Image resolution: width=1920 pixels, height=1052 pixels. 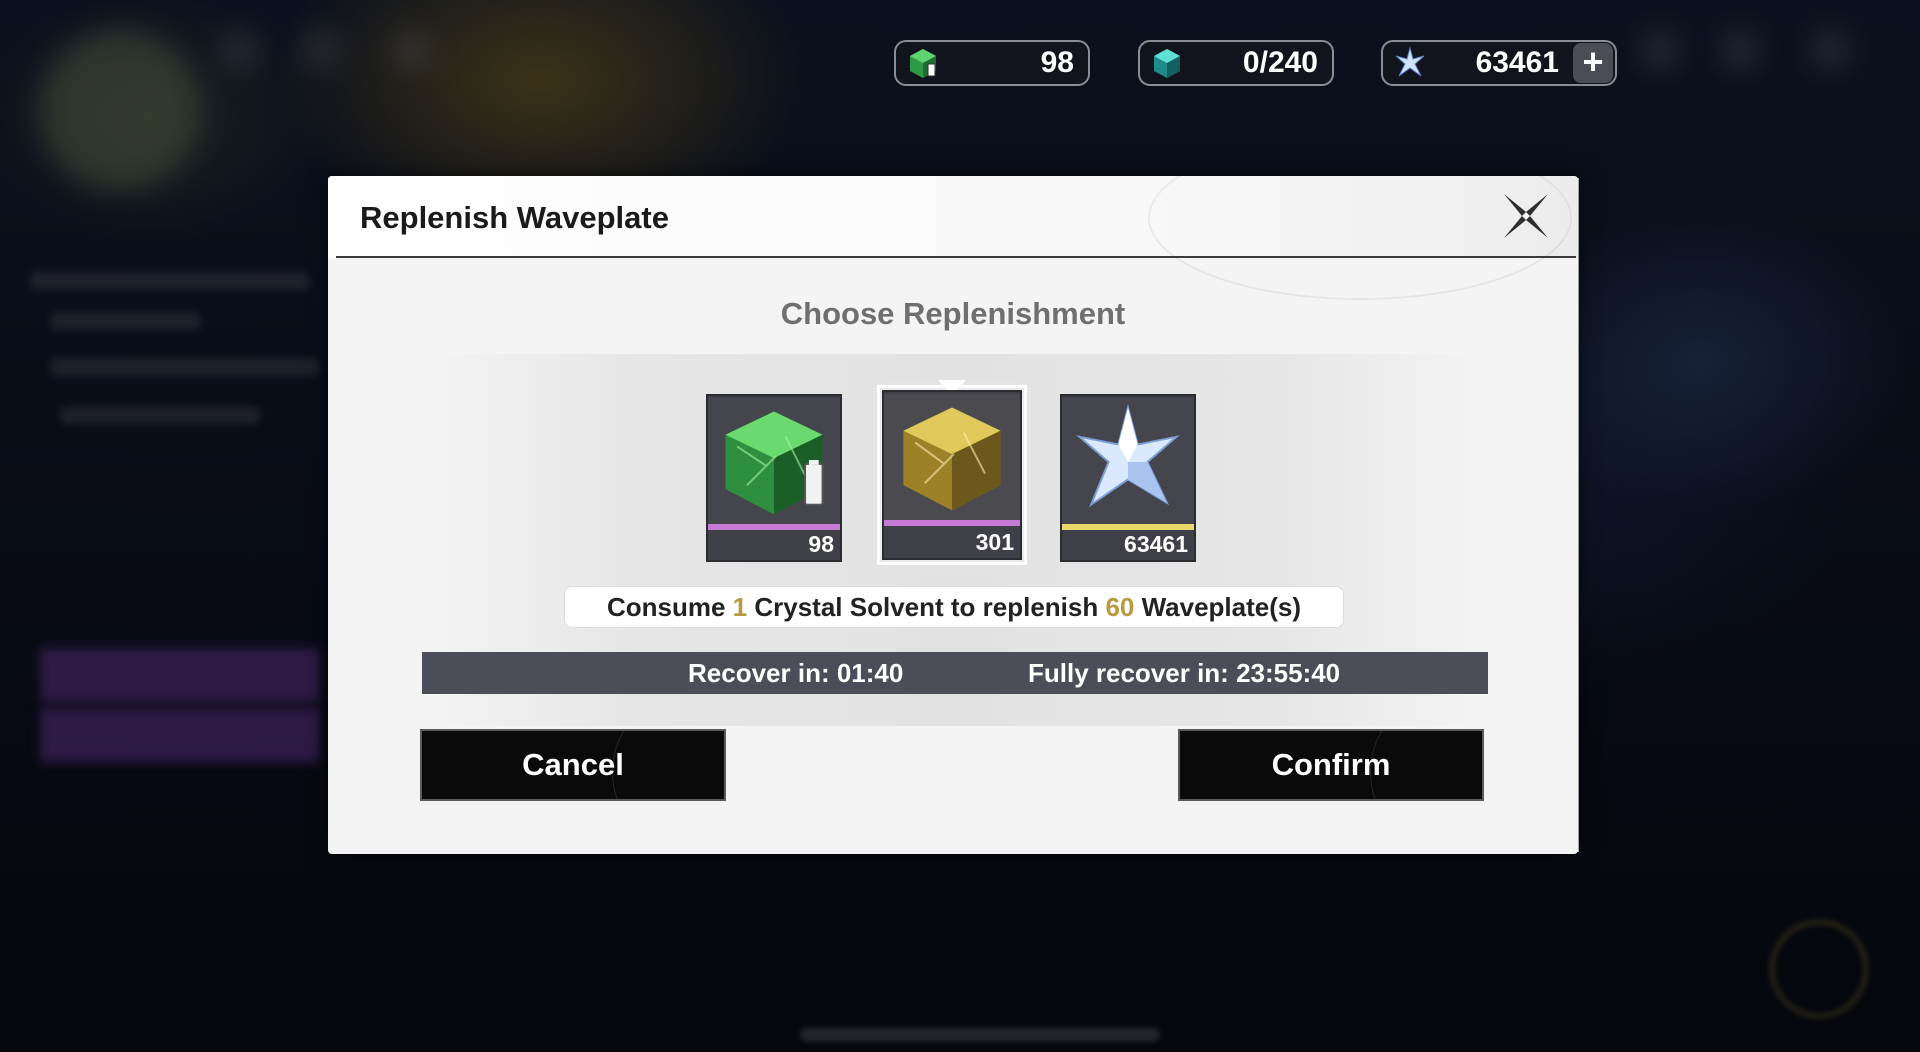 I want to click on item-count: 301, so click(x=994, y=542).